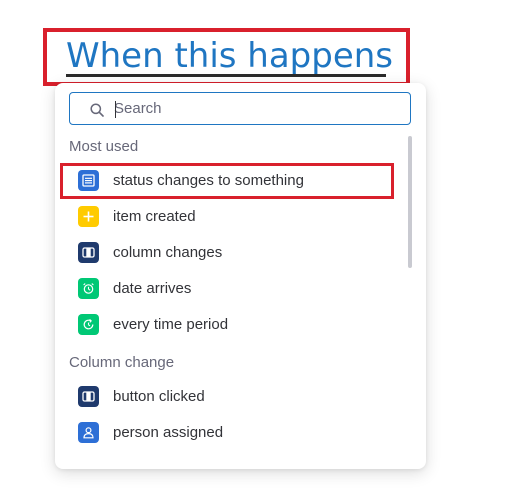 This screenshot has height=500, width=508. What do you see at coordinates (88, 432) in the screenshot?
I see `person-icon` at bounding box center [88, 432].